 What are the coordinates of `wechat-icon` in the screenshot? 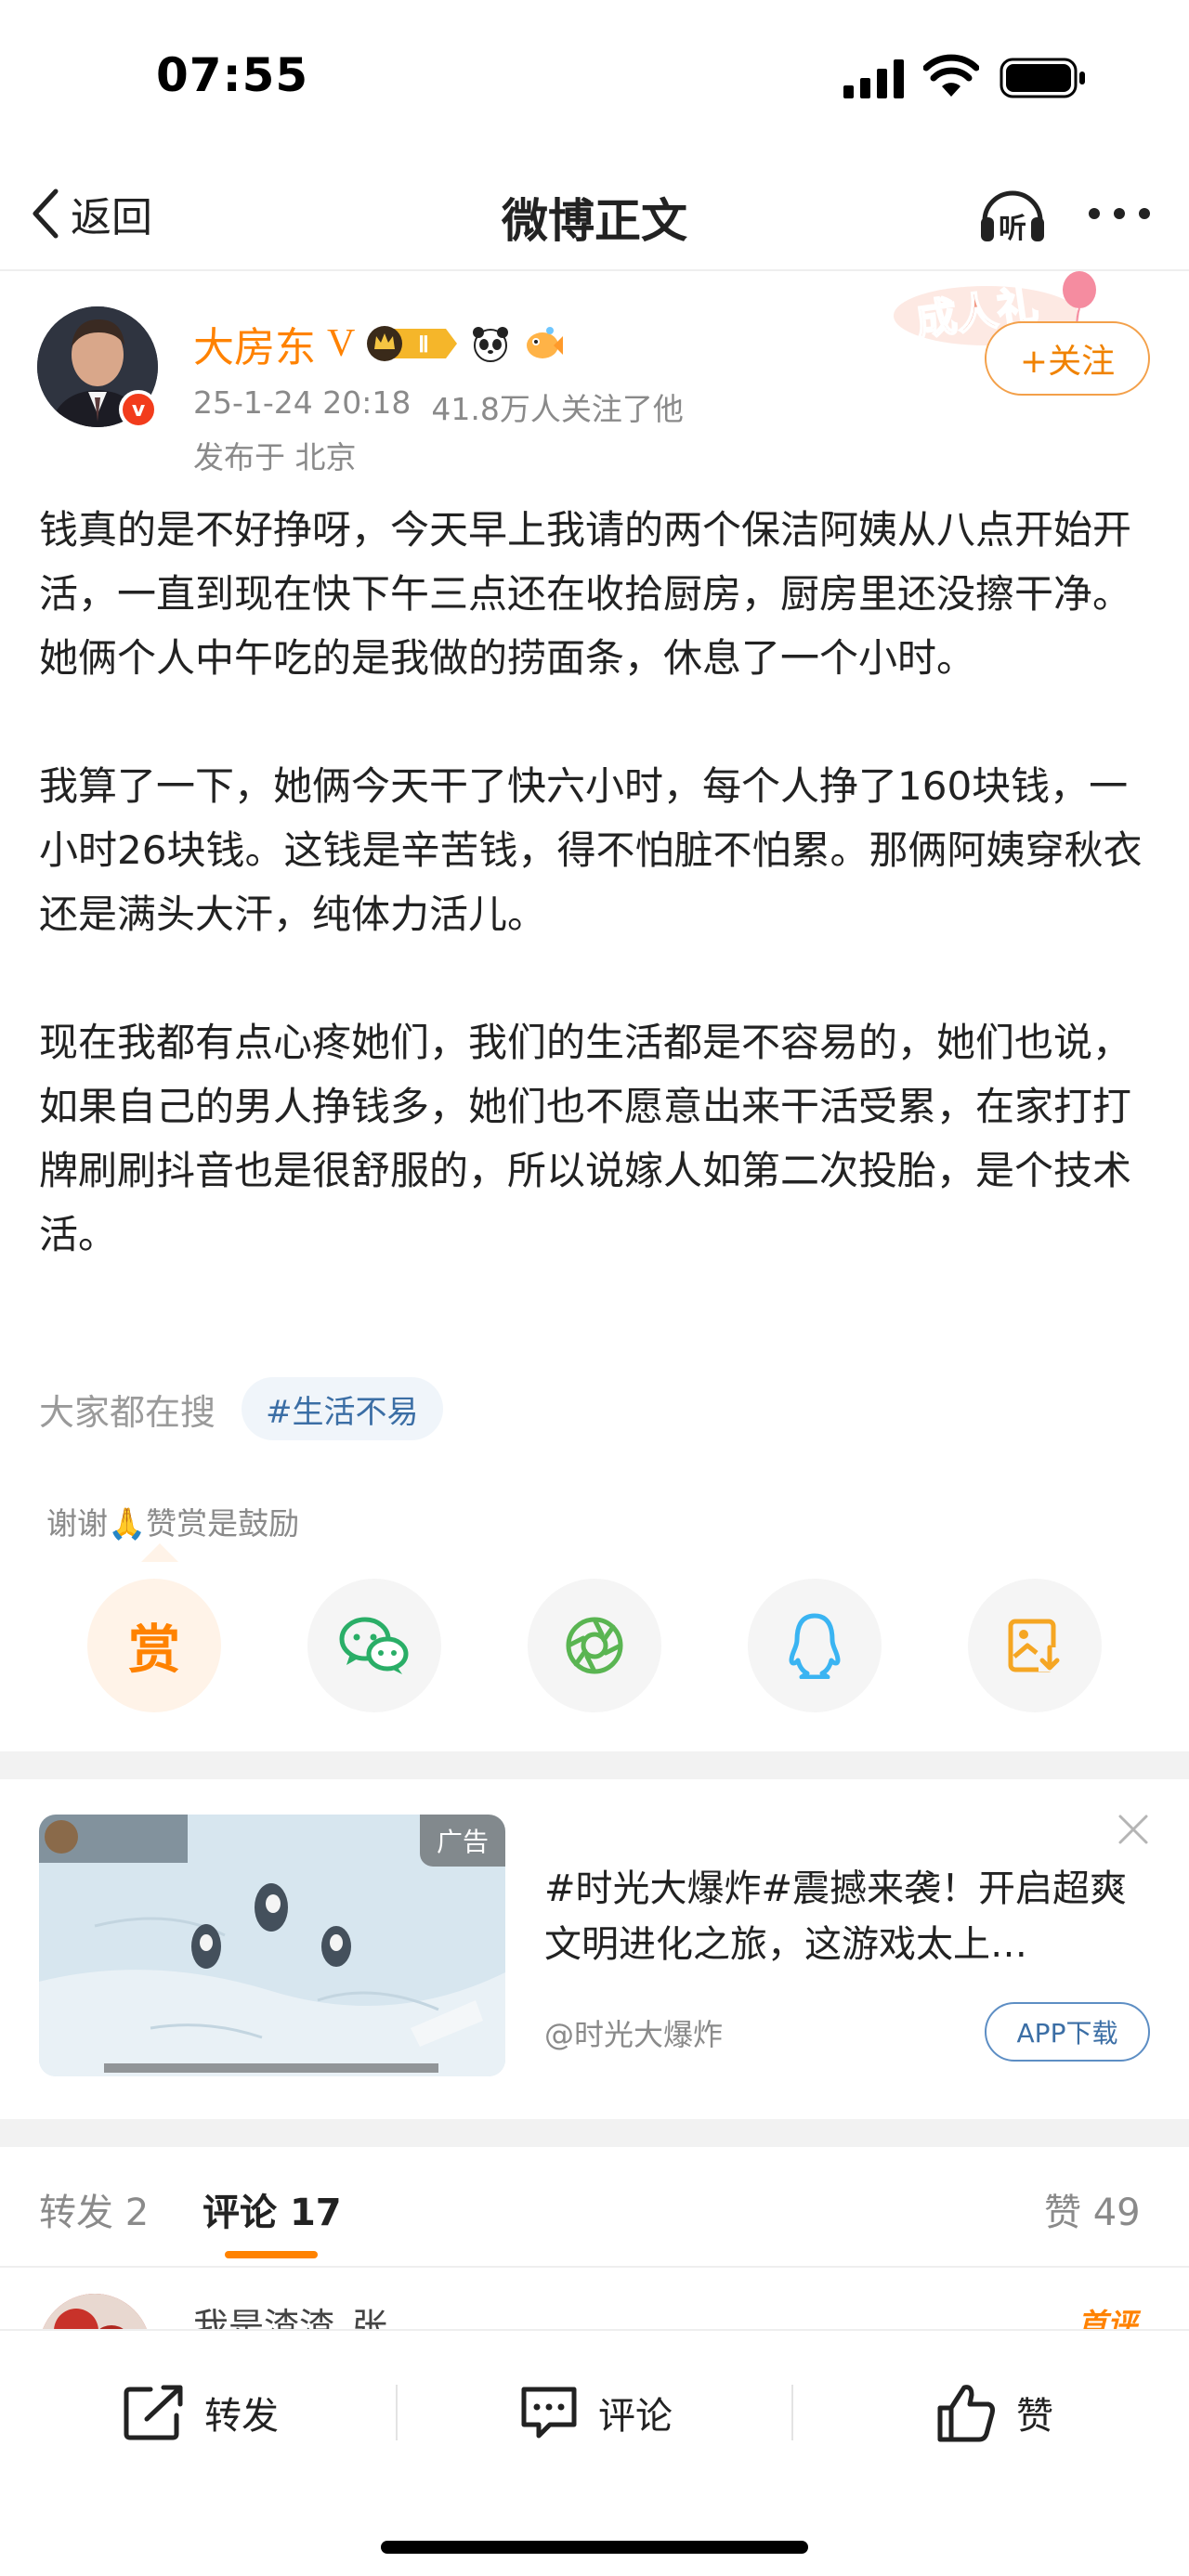 It's located at (374, 1645).